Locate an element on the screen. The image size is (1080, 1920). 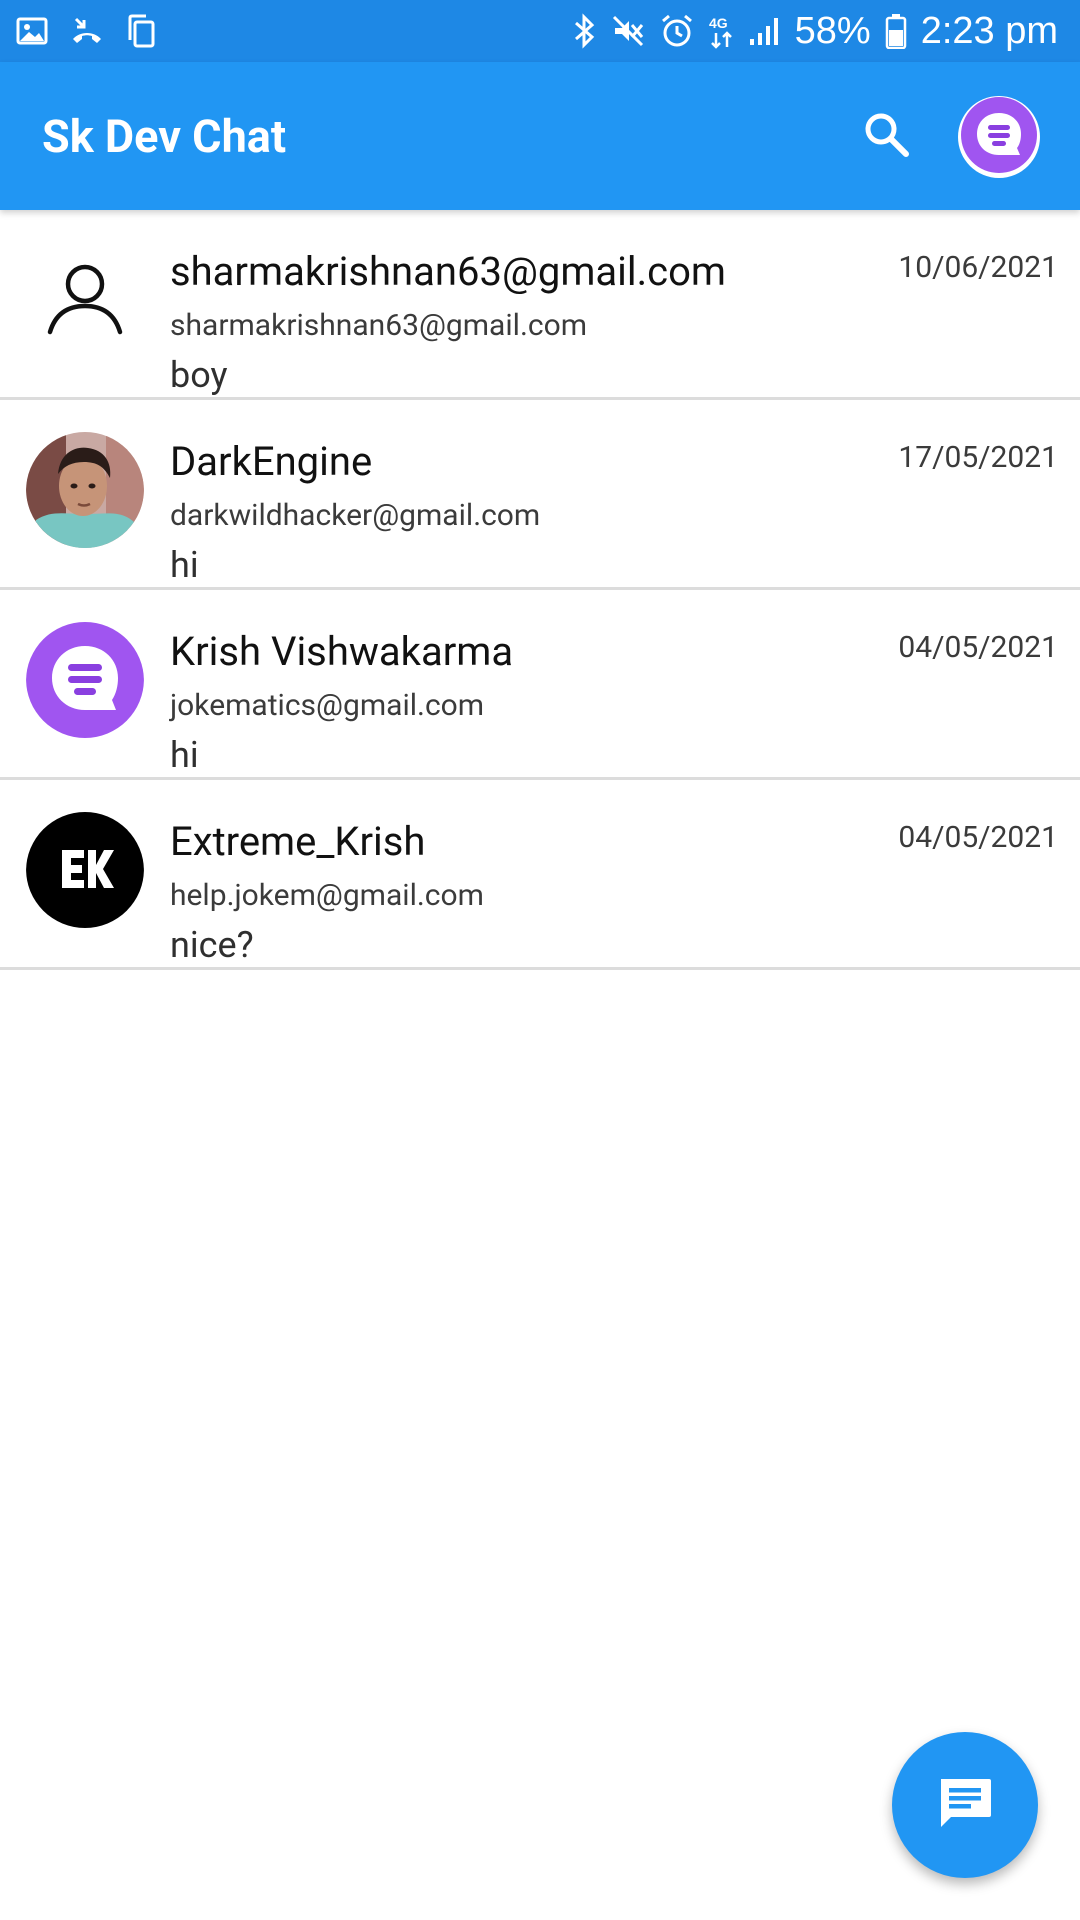
message-icon is located at coordinates (965, 1805).